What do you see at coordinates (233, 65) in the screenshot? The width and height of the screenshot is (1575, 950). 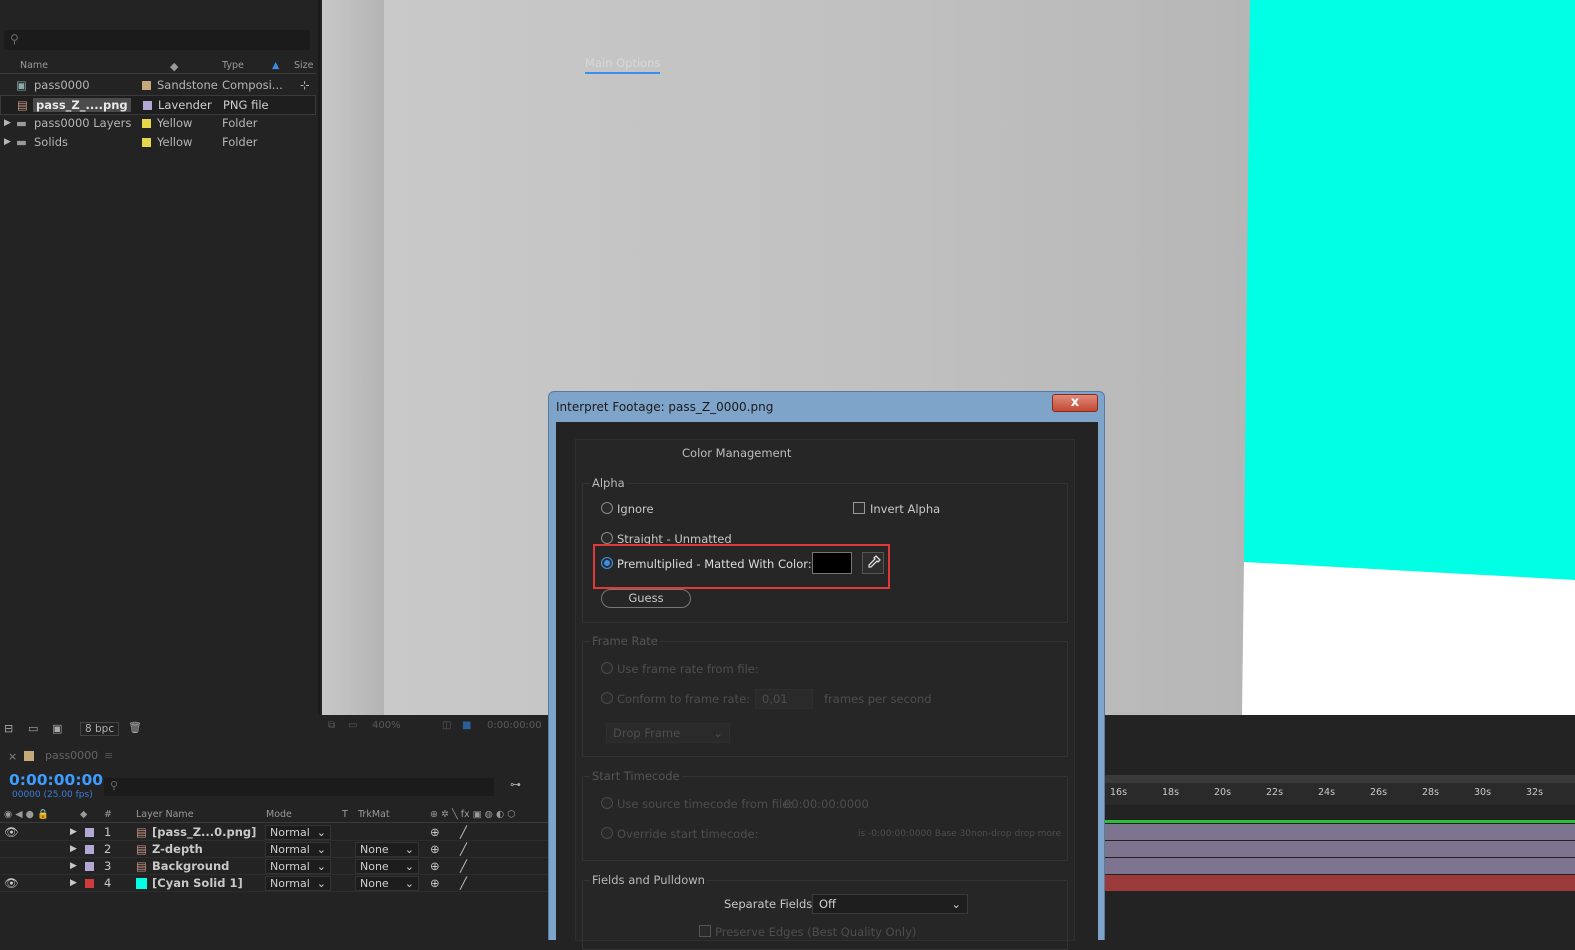 I see `col-type: Type` at bounding box center [233, 65].